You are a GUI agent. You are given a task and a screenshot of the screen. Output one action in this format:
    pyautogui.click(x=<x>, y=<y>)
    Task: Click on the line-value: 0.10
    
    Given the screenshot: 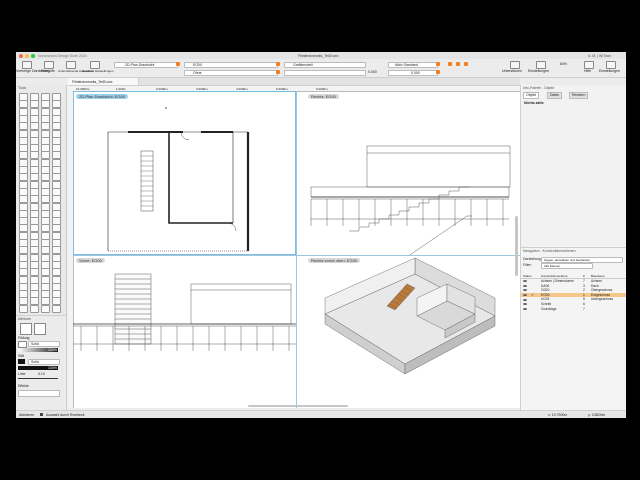 What is the action you would take?
    pyautogui.click(x=41, y=374)
    